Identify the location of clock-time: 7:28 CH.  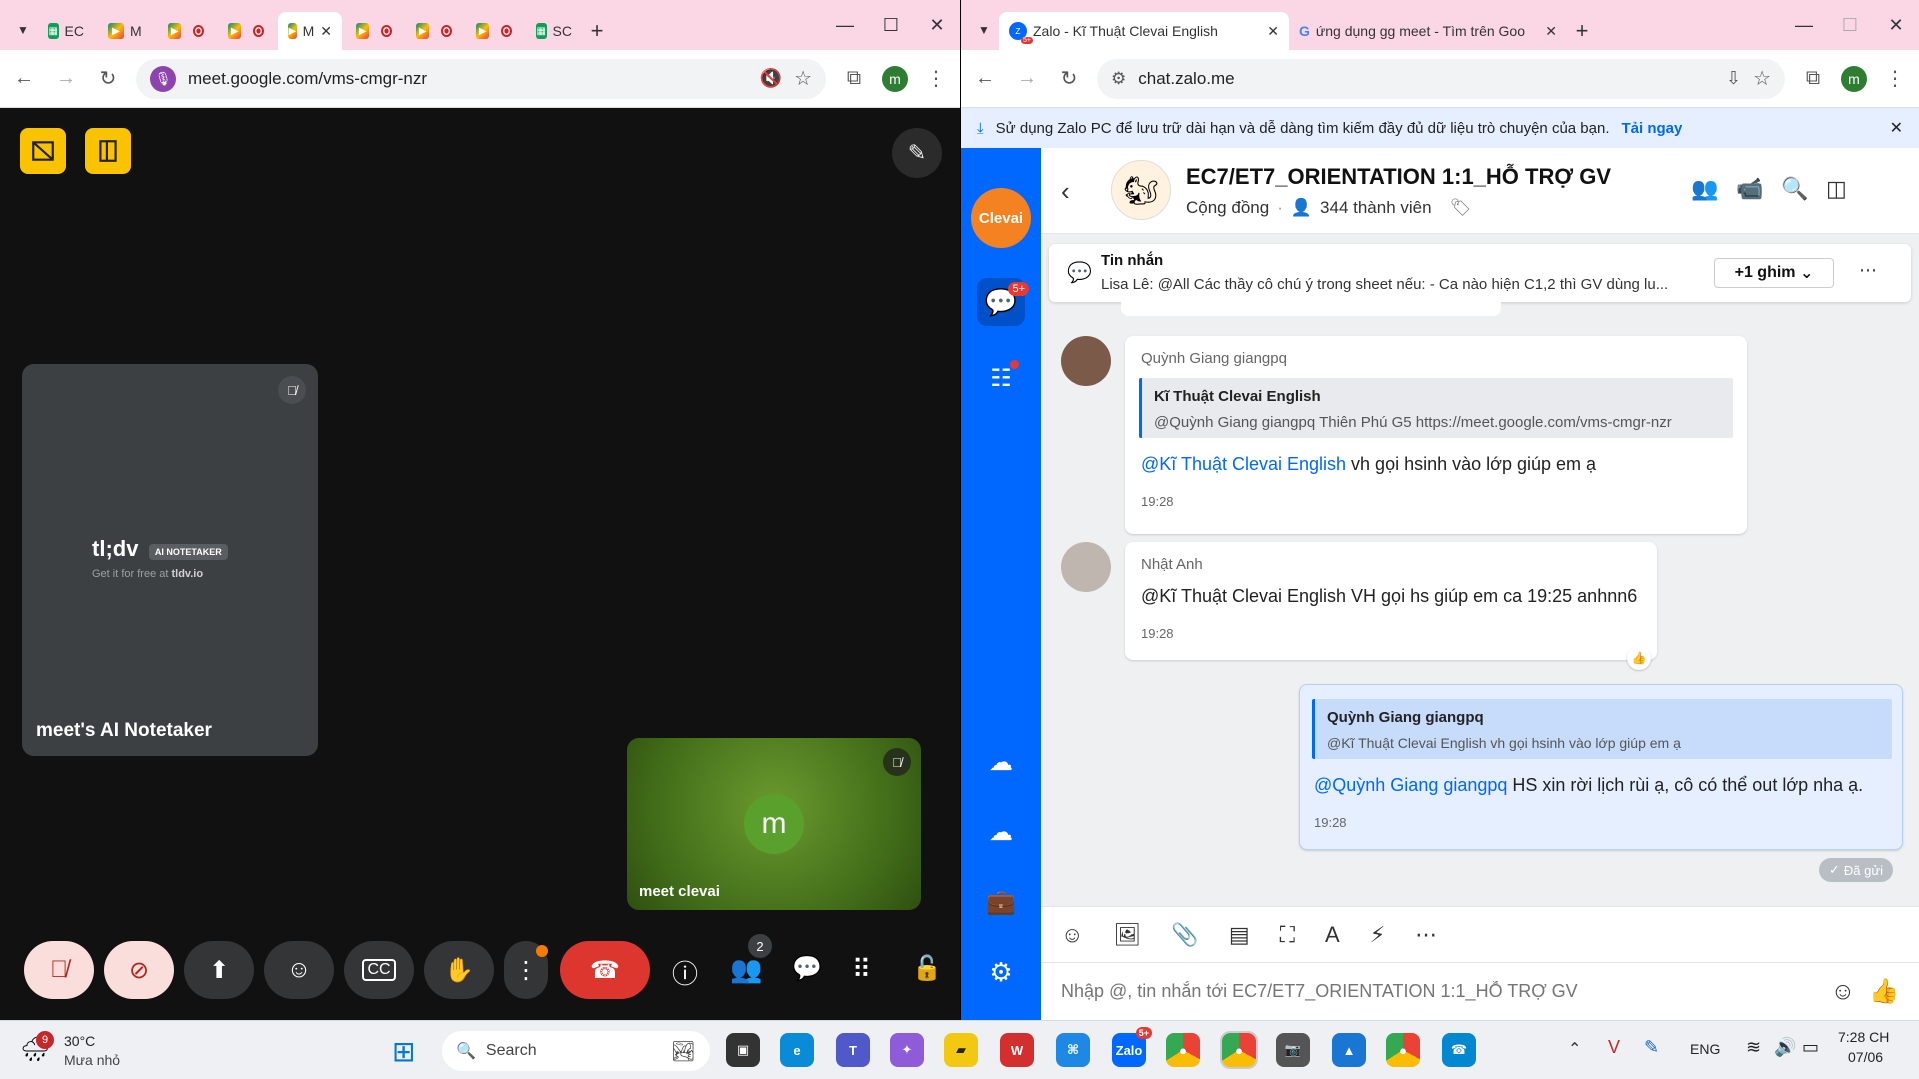
(1863, 1037).